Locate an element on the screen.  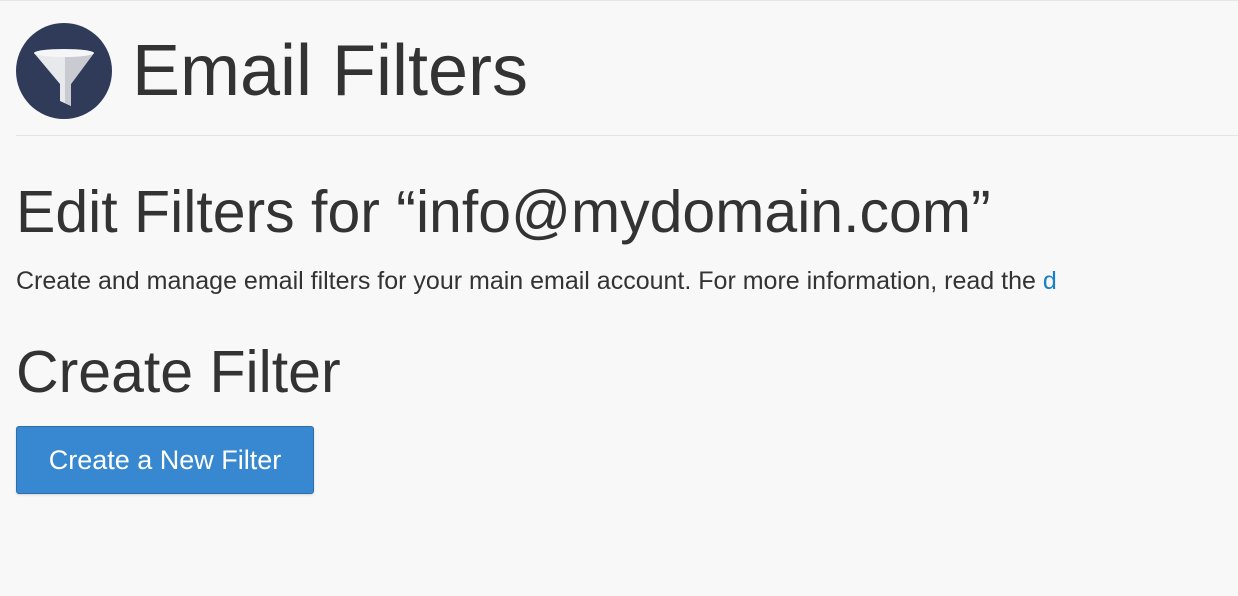
documentation-link: d is located at coordinates (1050, 281).